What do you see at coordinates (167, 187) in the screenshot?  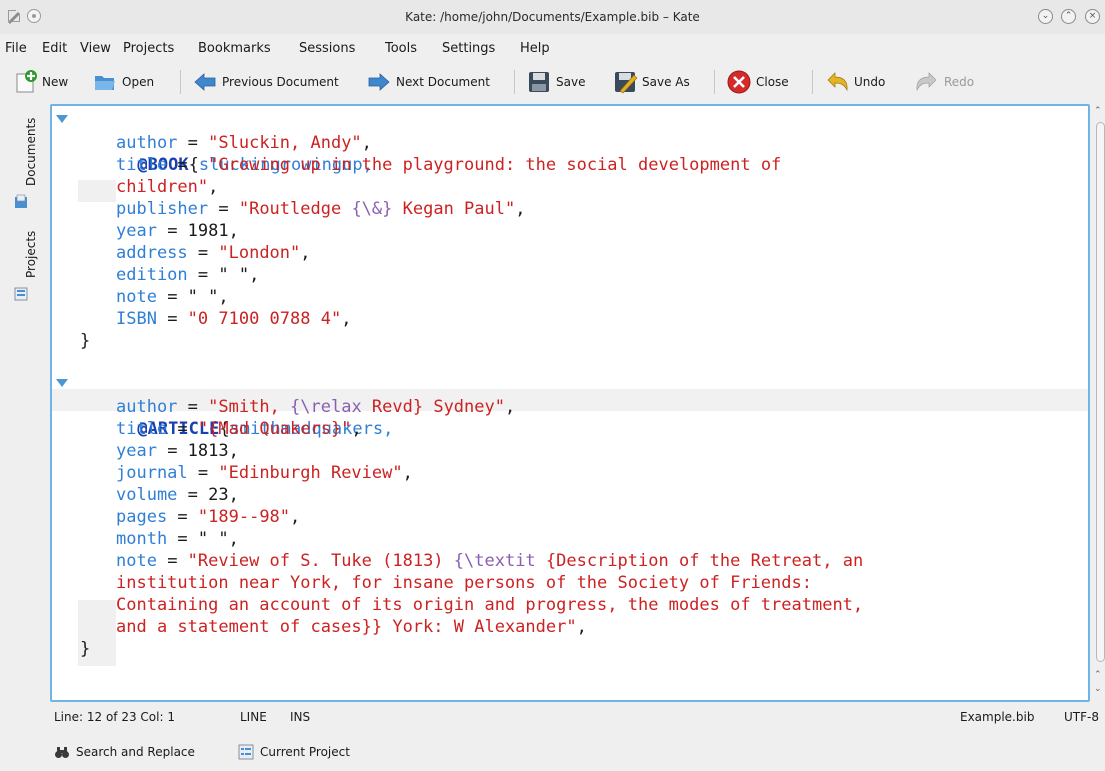 I see `code-line: children",` at bounding box center [167, 187].